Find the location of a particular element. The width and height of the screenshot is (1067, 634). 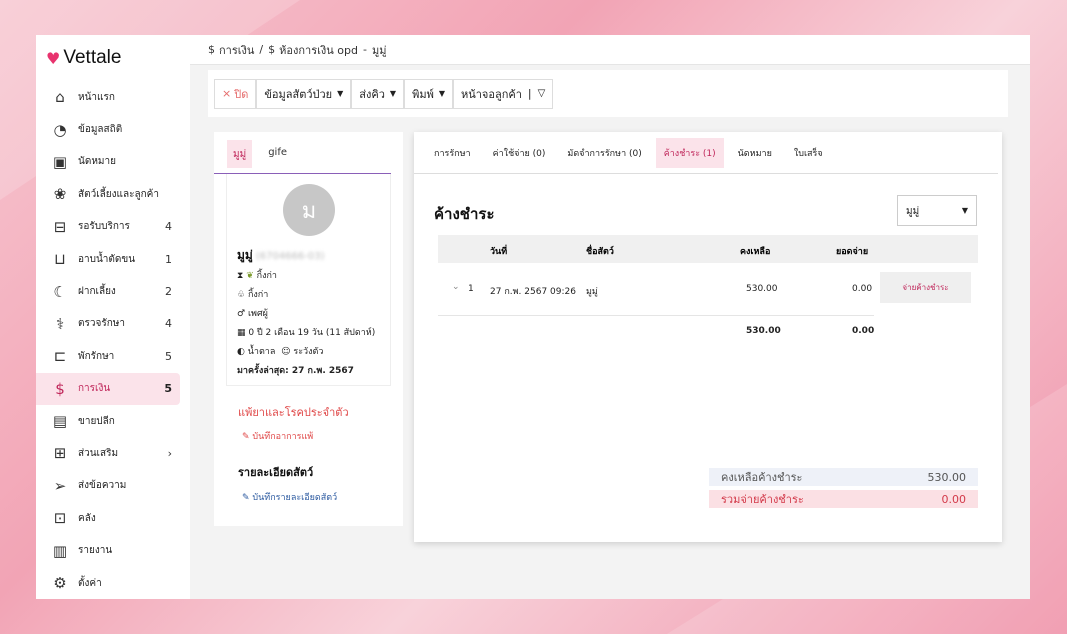

totals-row: 530.00 0.00 is located at coordinates (810, 331).